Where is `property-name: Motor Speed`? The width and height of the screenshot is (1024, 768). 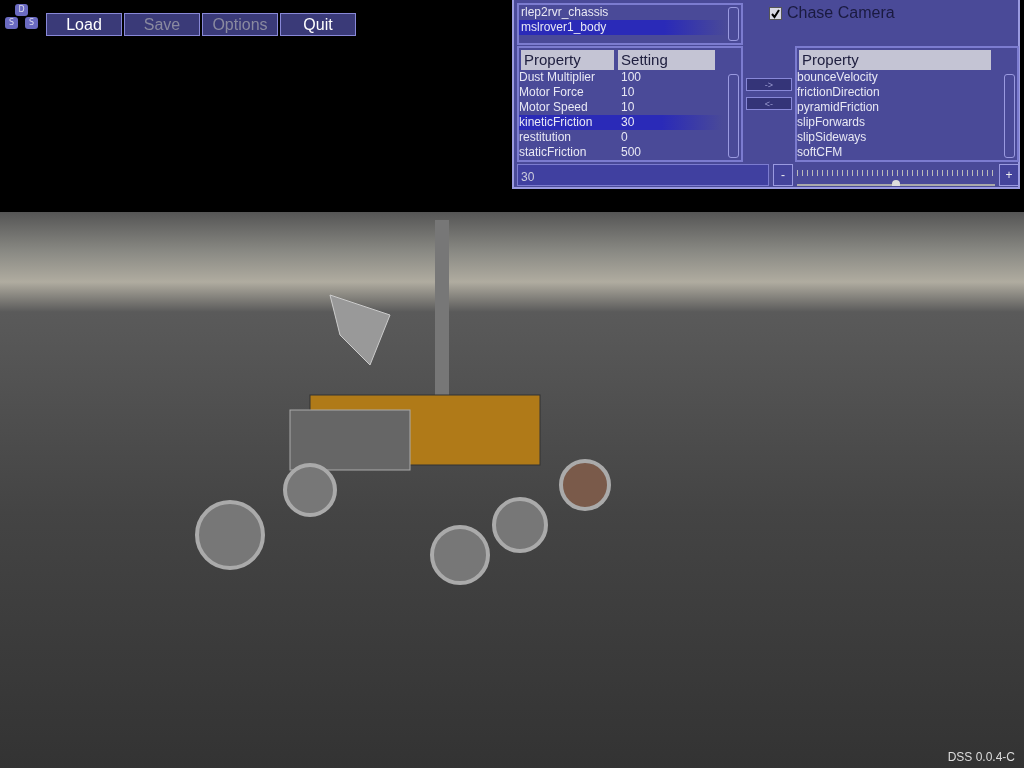
property-name: Motor Speed is located at coordinates (554, 107).